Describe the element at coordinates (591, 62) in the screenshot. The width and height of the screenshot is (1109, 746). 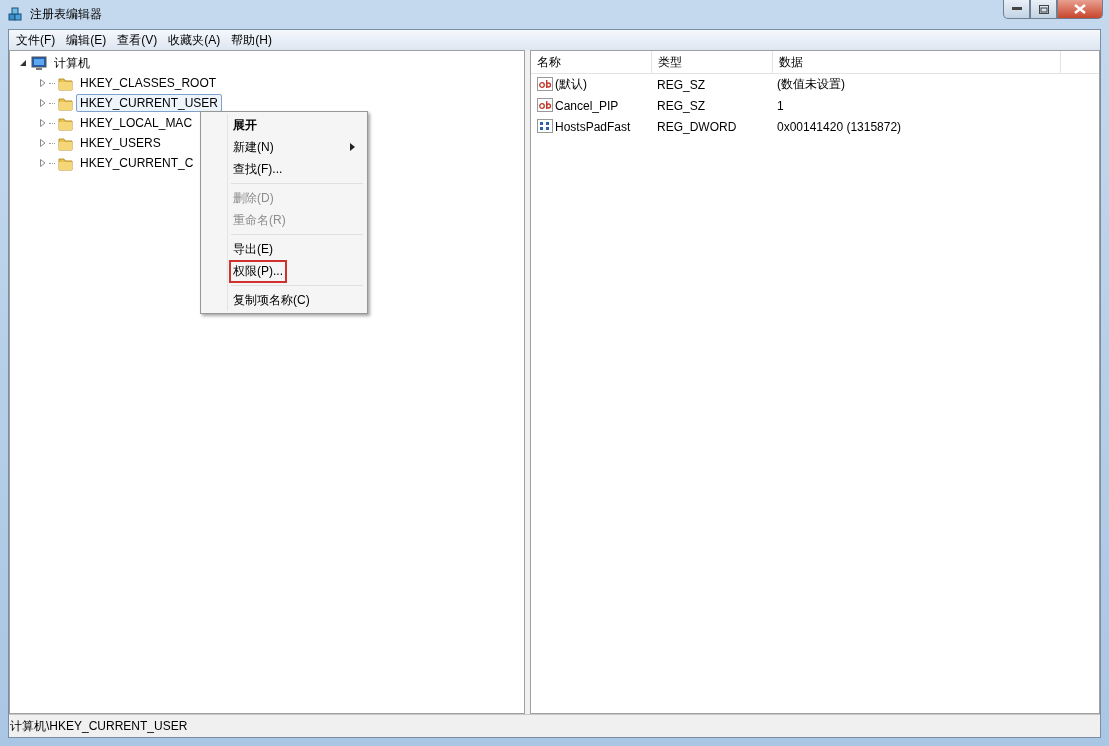
I see `column-header: 名称` at that location.